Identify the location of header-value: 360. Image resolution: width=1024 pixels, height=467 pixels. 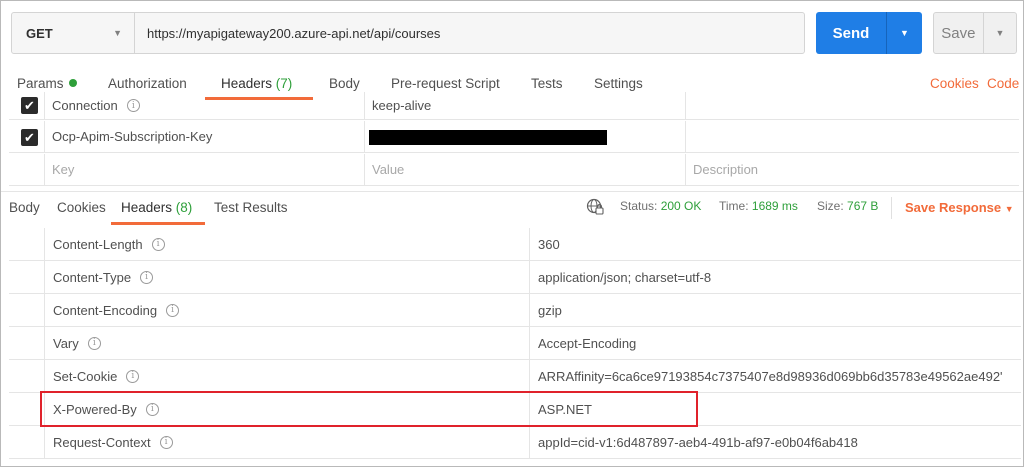
(775, 244).